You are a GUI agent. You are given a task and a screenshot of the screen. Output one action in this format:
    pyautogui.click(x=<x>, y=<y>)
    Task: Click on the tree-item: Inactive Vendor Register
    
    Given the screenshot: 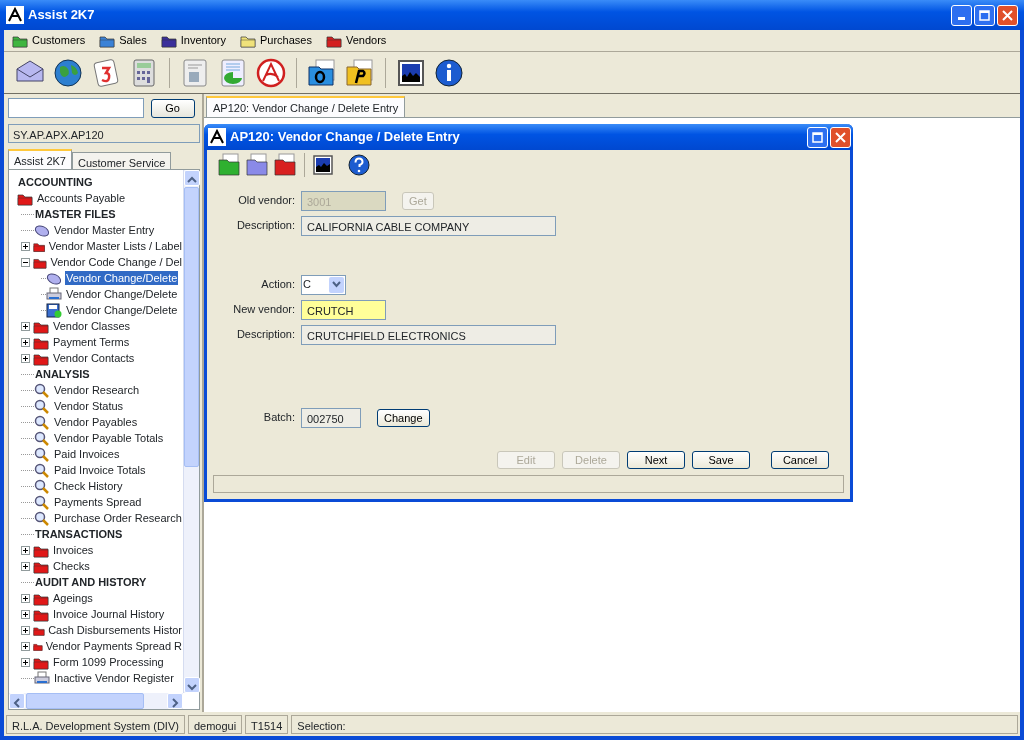 What is the action you would take?
    pyautogui.click(x=114, y=678)
    